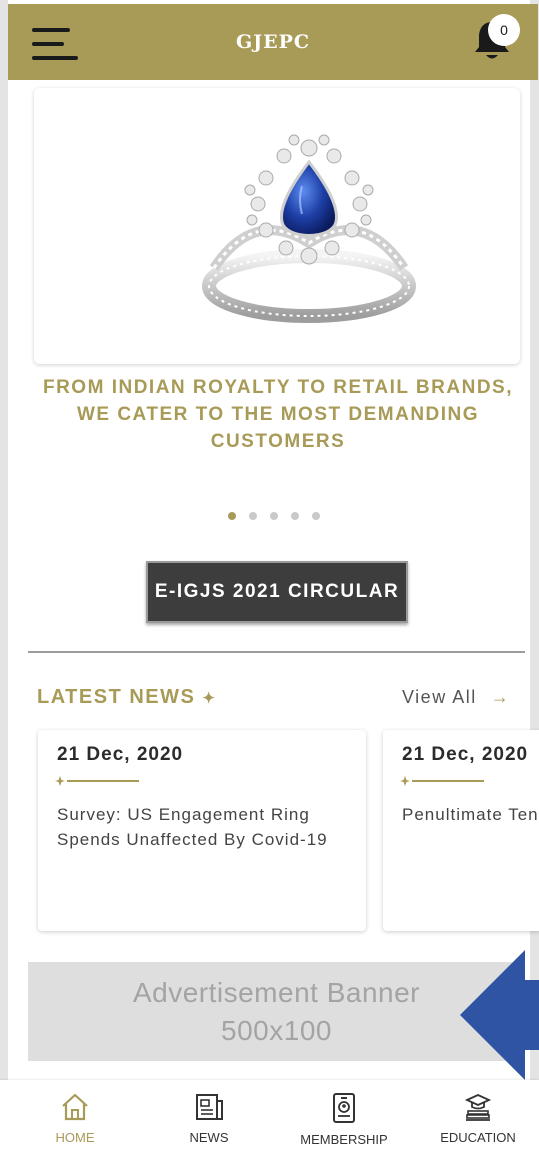 The height and width of the screenshot is (1160, 539). I want to click on section-divider, so click(276, 652).